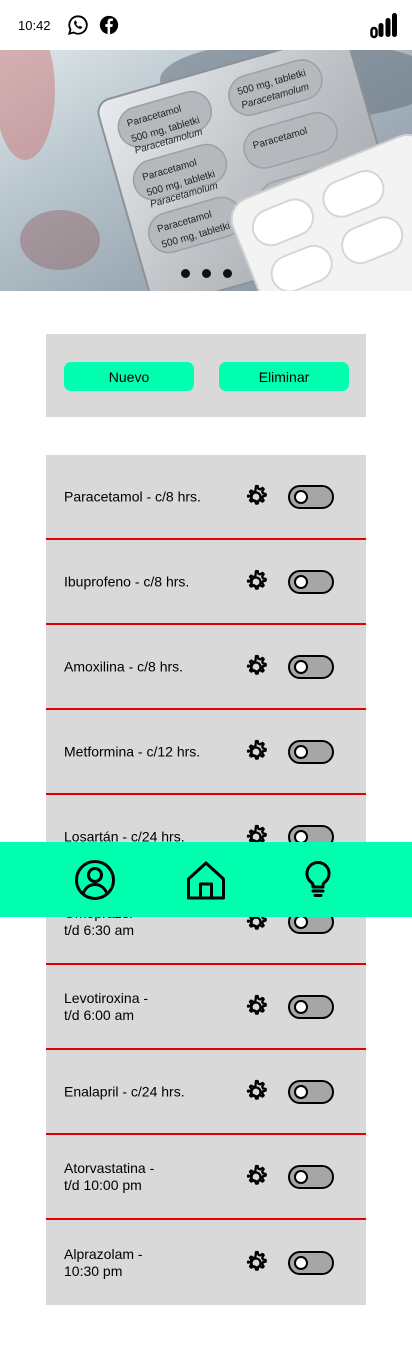 Image resolution: width=412 pixels, height=1365 pixels. What do you see at coordinates (95, 880) in the screenshot?
I see `profile-icon` at bounding box center [95, 880].